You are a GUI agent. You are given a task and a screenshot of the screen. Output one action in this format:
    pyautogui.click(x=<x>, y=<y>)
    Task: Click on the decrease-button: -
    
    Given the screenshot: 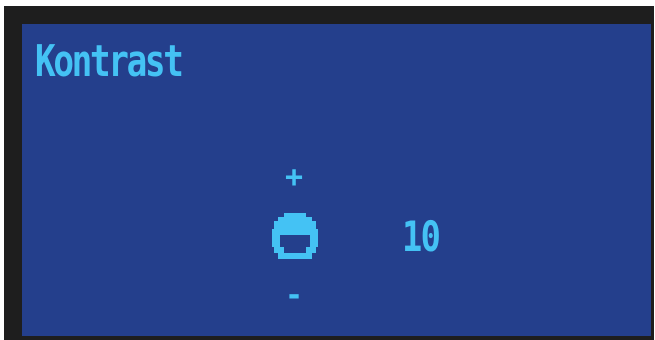 What is the action you would take?
    pyautogui.click(x=294, y=296)
    